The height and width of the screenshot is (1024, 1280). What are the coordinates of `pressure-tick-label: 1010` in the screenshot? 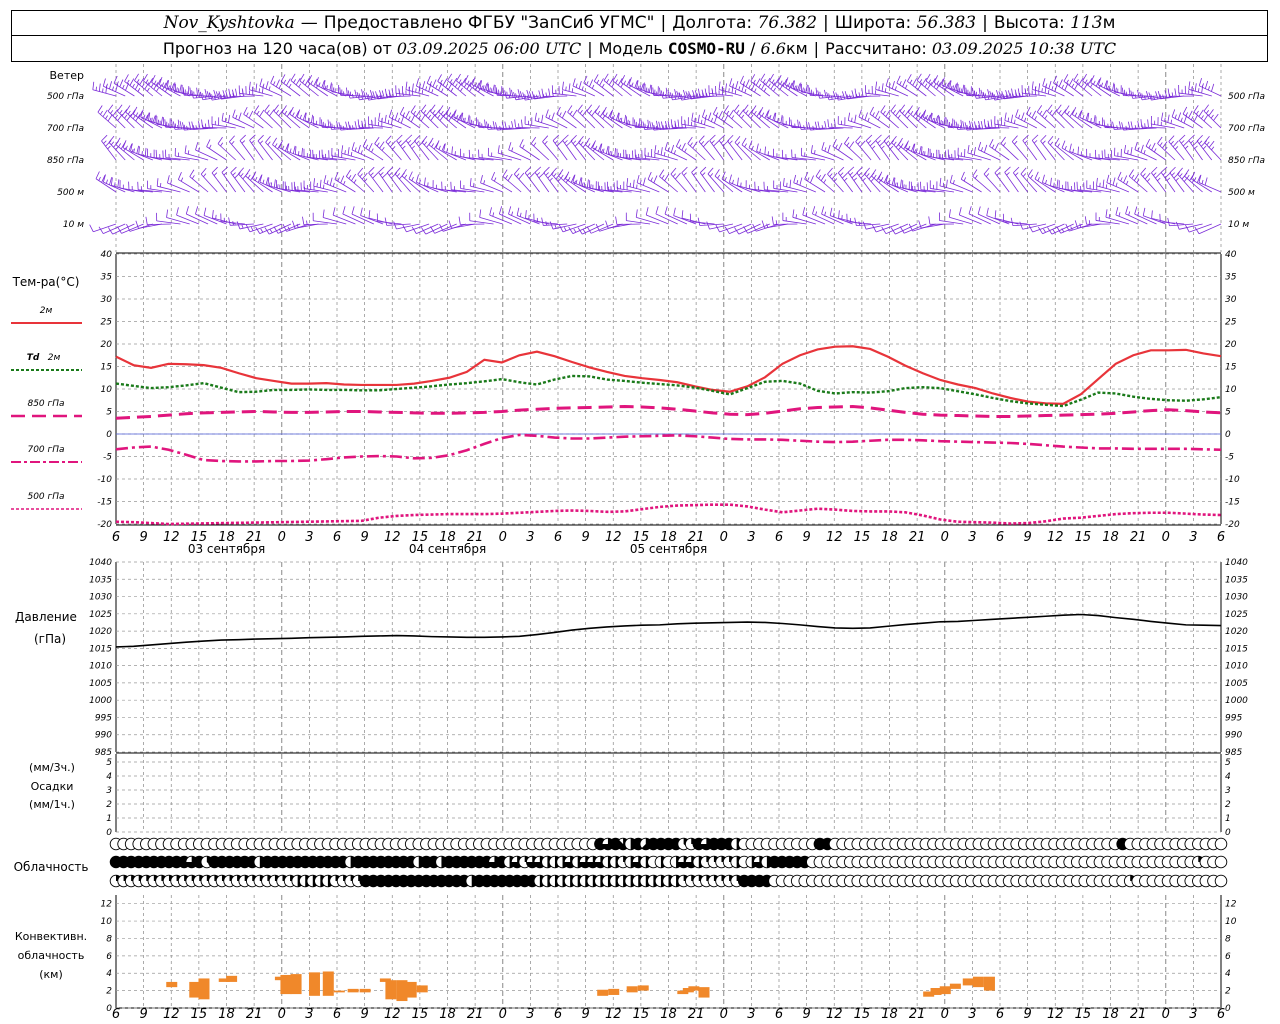 It's located at (100, 667).